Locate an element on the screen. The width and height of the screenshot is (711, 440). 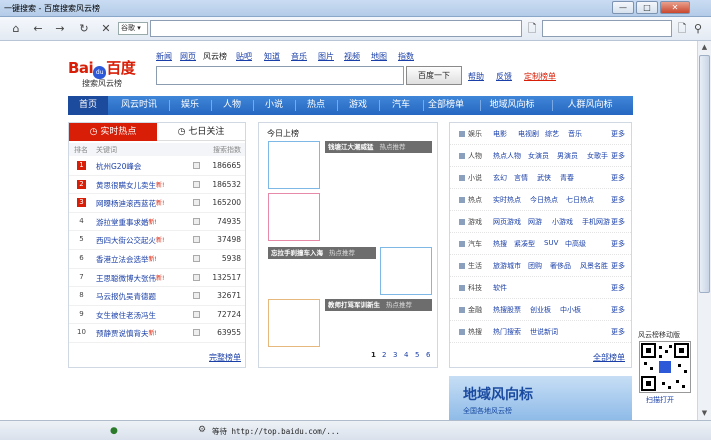
category-link: 男演员 is located at coordinates (567, 156).